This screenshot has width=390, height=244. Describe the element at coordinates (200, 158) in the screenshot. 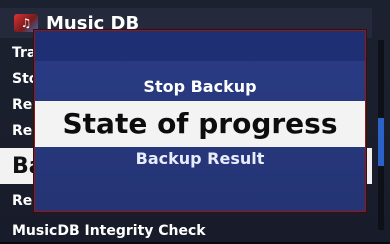

I see `backup-result-option: Backup Result` at that location.